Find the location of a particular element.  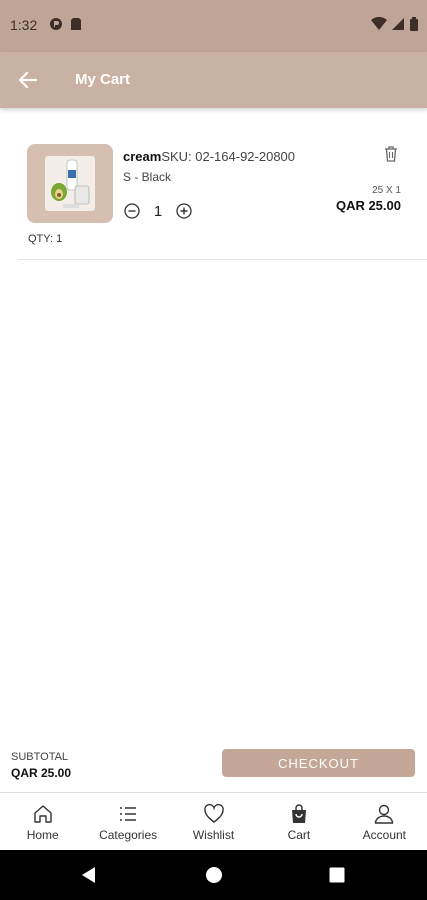

app-bar: My Cart is located at coordinates (213, 80).